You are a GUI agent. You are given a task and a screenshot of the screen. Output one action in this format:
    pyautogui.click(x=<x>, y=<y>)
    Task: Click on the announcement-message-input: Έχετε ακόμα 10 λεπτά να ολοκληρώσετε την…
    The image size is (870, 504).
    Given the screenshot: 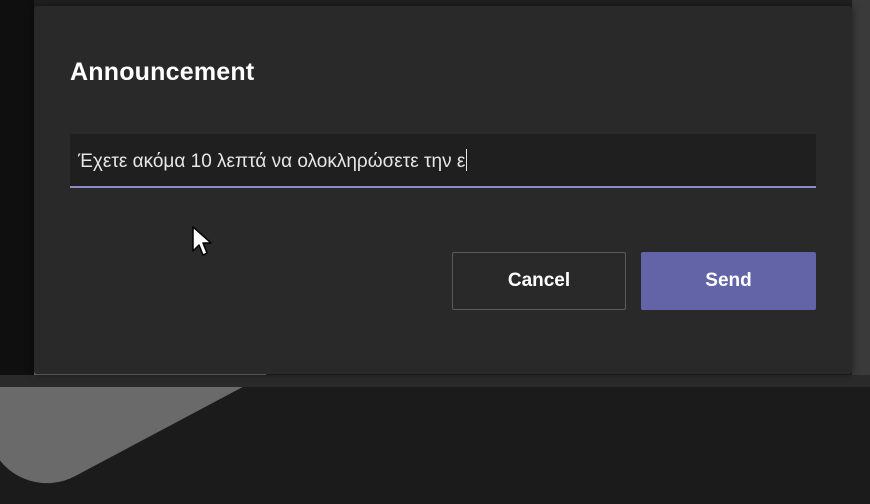 What is the action you would take?
    pyautogui.click(x=443, y=161)
    